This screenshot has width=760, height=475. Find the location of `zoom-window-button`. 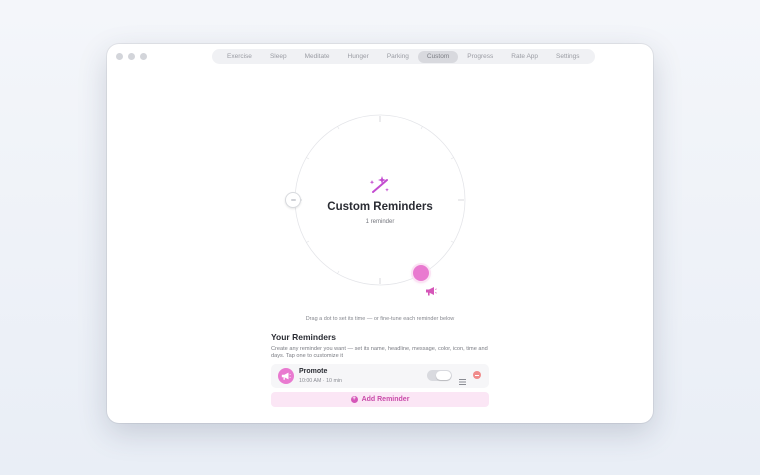

zoom-window-button is located at coordinates (143, 56).